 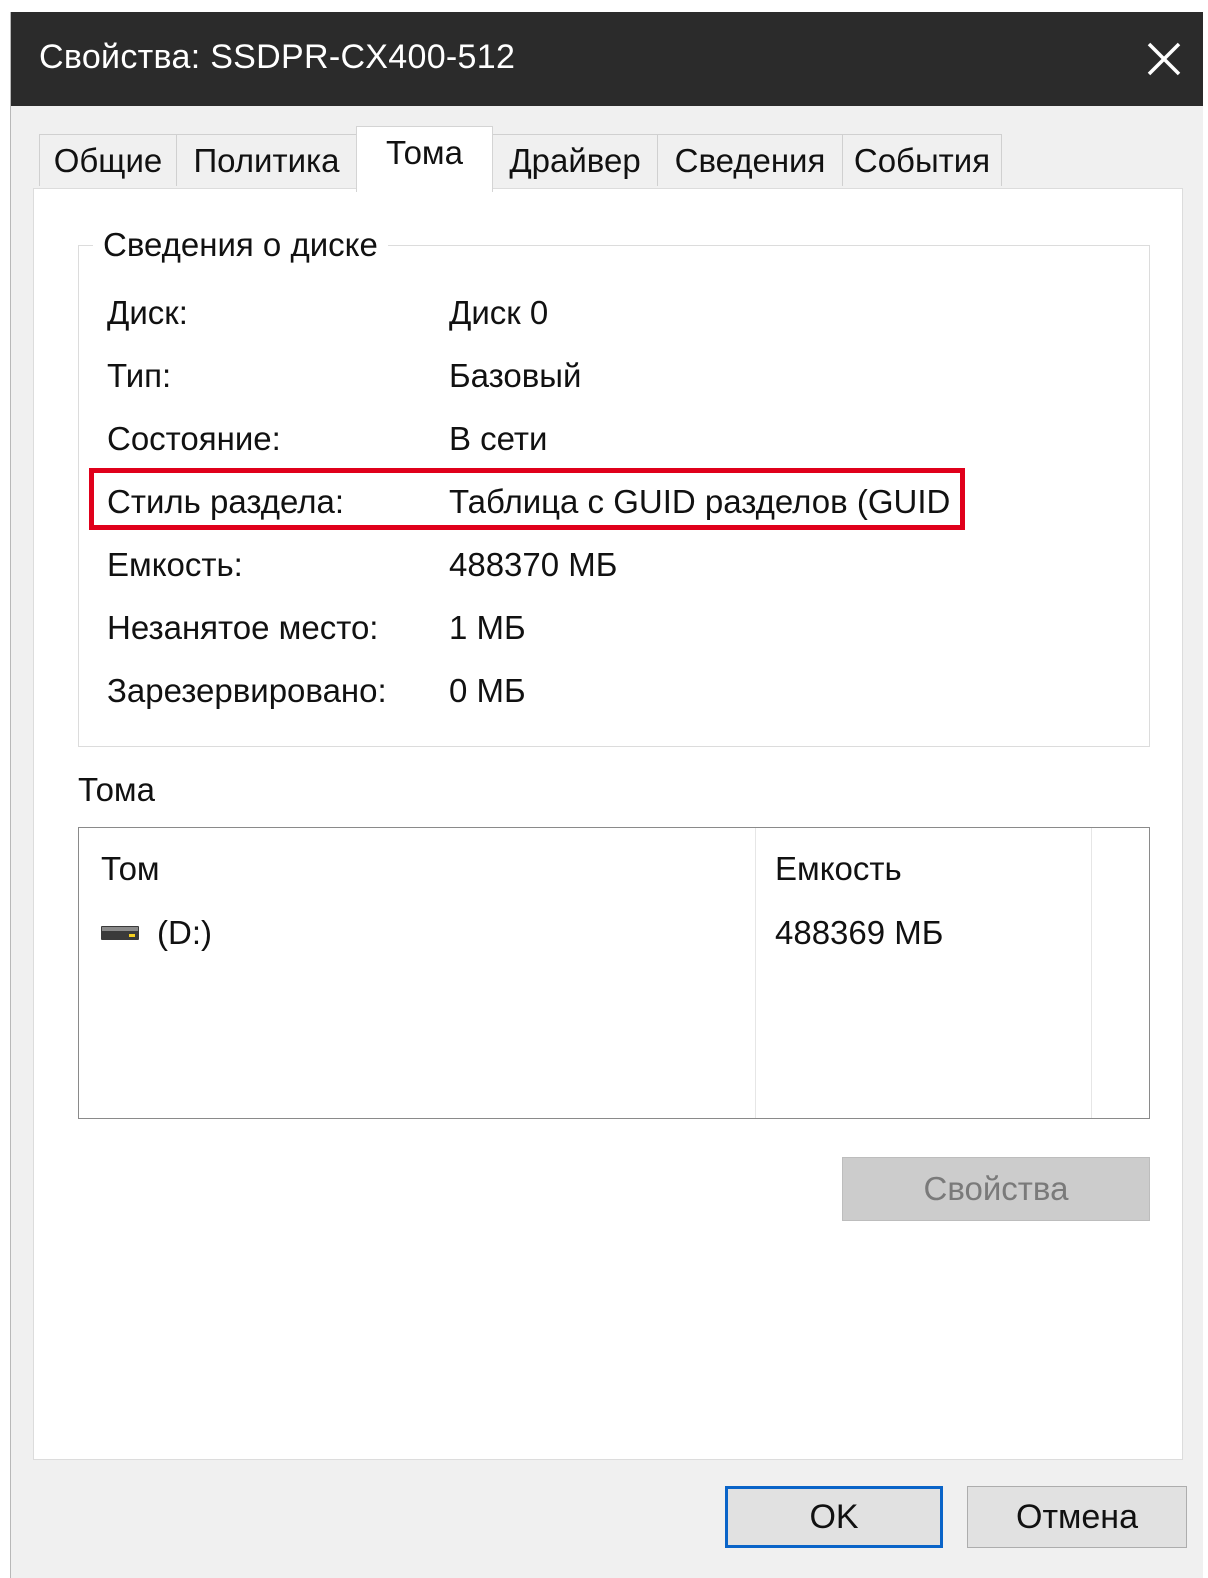 I want to click on close-icon, so click(x=1164, y=59).